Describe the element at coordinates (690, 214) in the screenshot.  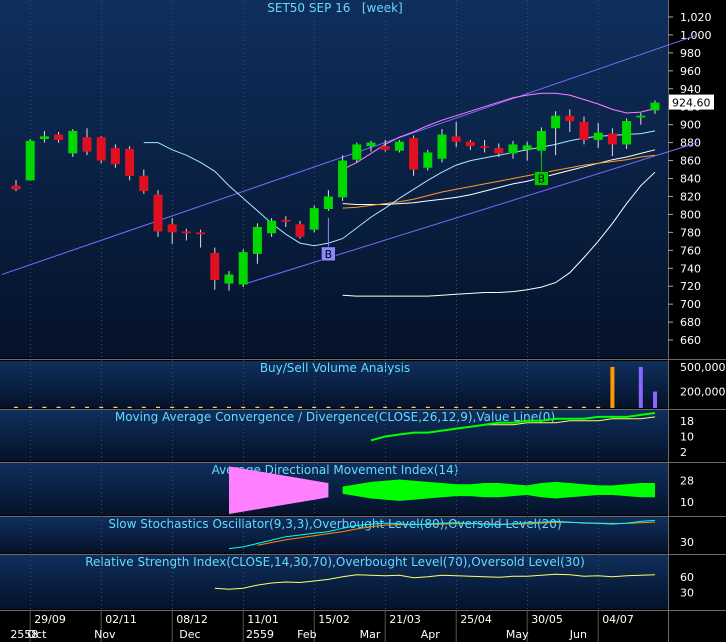
I see `price-tick-label: 800` at that location.